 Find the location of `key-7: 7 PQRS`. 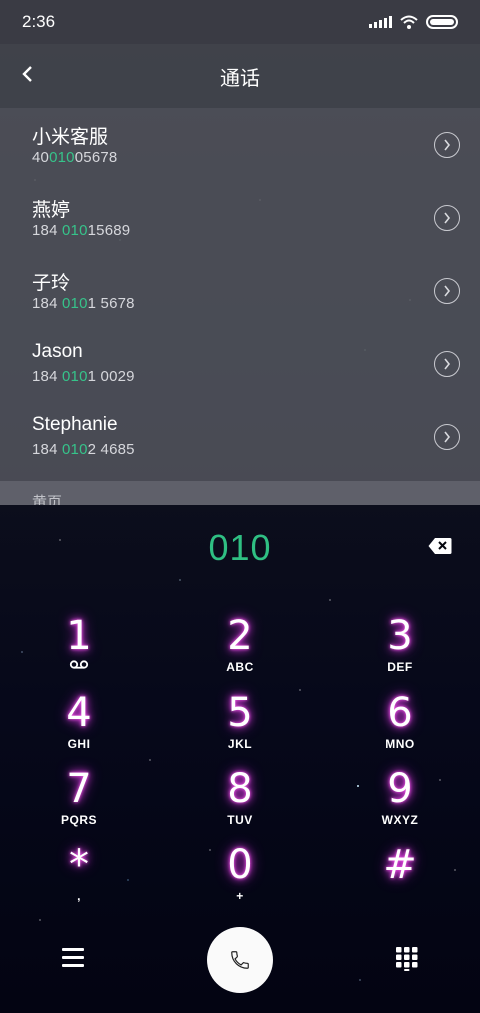

key-7: 7 PQRS is located at coordinates (79, 802).